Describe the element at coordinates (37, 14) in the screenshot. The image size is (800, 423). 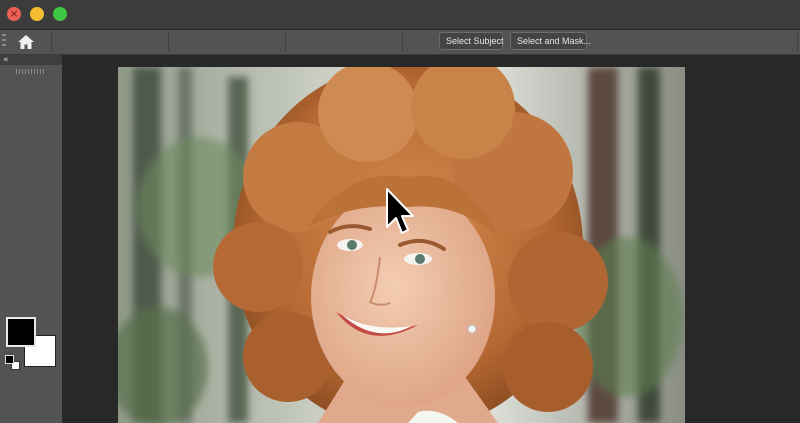
I see `minimize-window-button` at that location.